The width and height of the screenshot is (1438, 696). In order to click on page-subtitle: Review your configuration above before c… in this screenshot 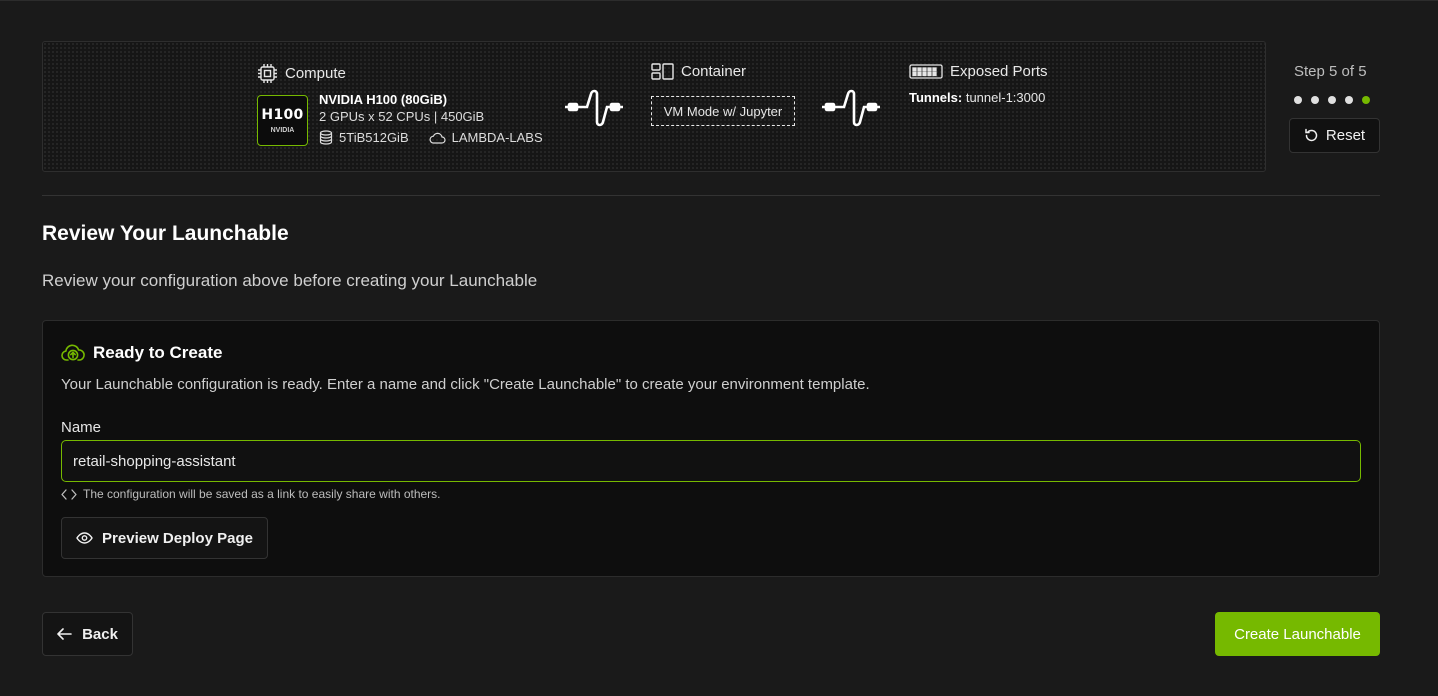, I will do `click(290, 280)`.